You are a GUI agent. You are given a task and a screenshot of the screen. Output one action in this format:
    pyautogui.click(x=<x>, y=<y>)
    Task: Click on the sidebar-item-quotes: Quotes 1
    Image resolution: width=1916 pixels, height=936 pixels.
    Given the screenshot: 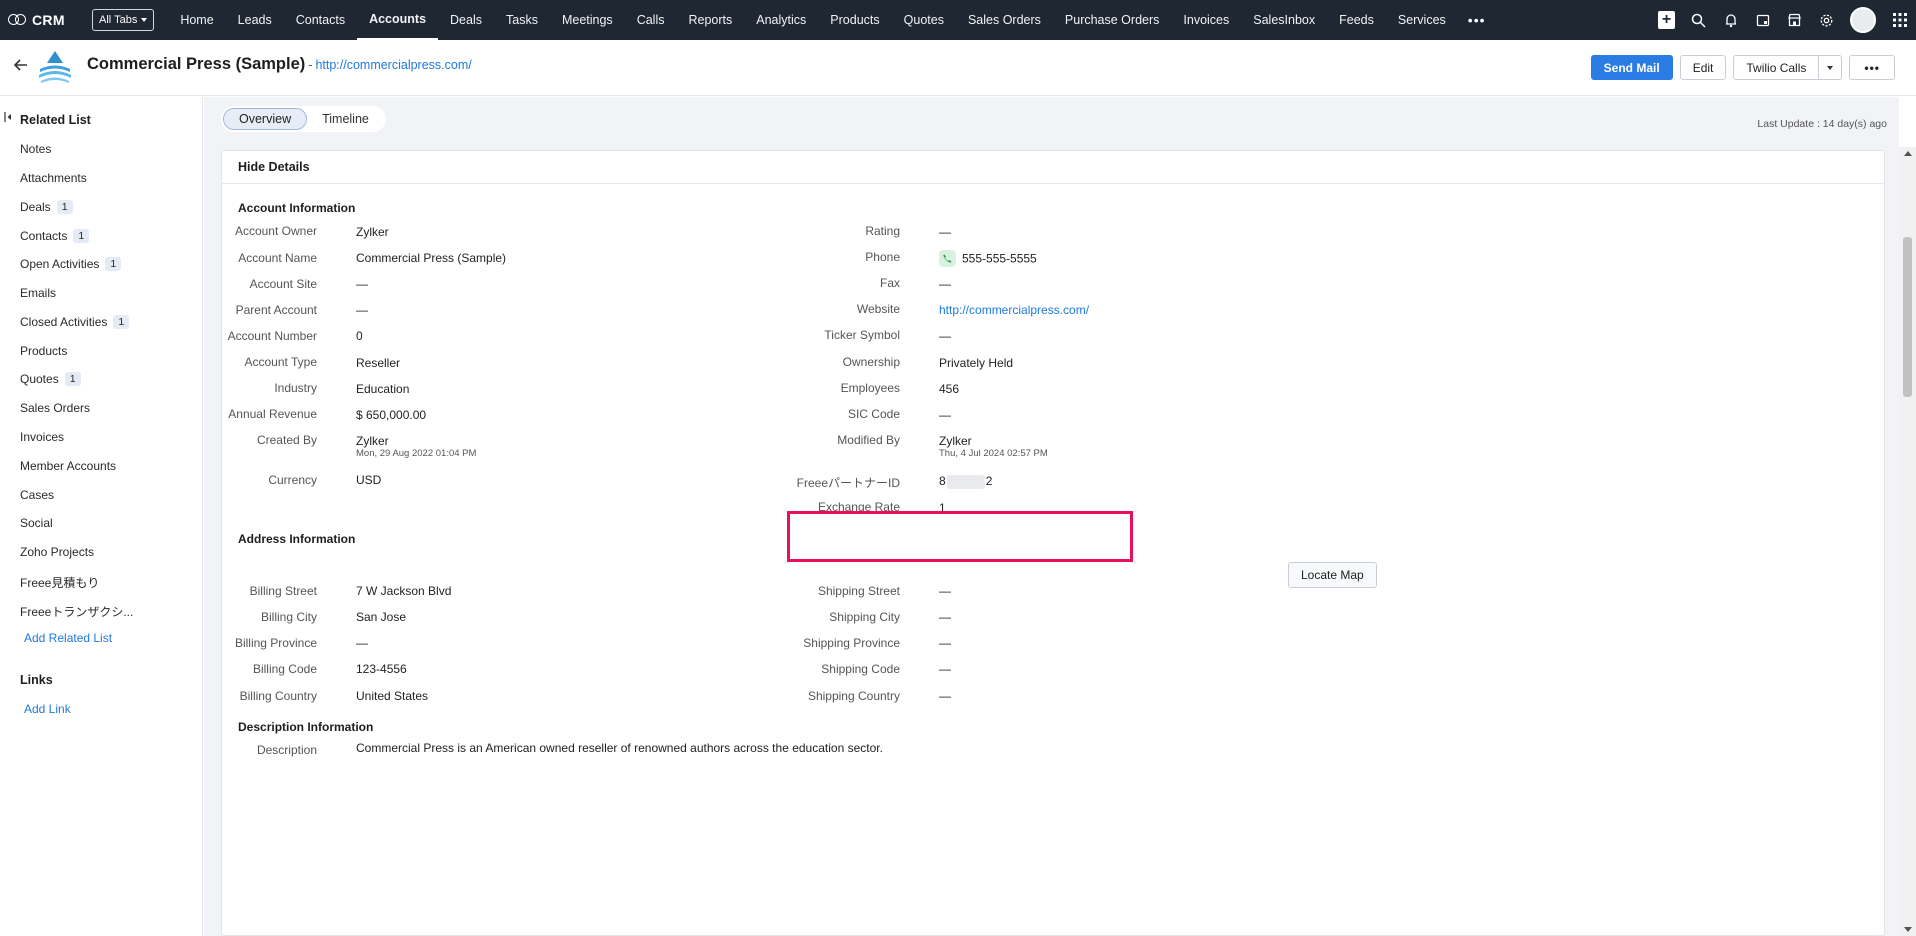 What is the action you would take?
    pyautogui.click(x=50, y=379)
    